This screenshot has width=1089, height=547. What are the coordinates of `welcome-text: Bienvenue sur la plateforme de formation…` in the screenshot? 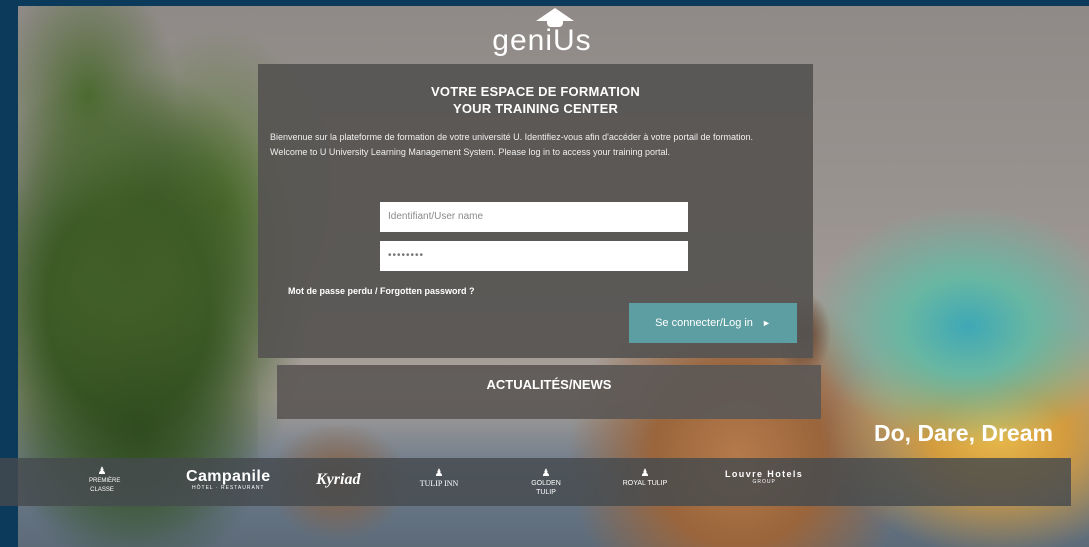 It's located at (535, 145).